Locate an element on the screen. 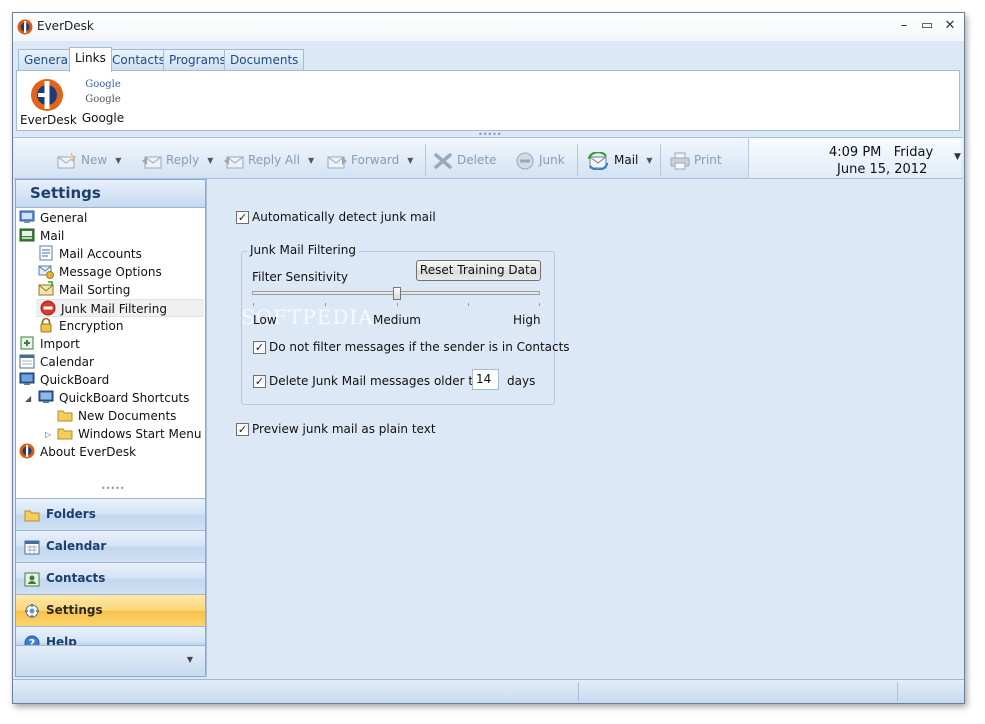  new-button: New ▼ is located at coordinates (88, 160).